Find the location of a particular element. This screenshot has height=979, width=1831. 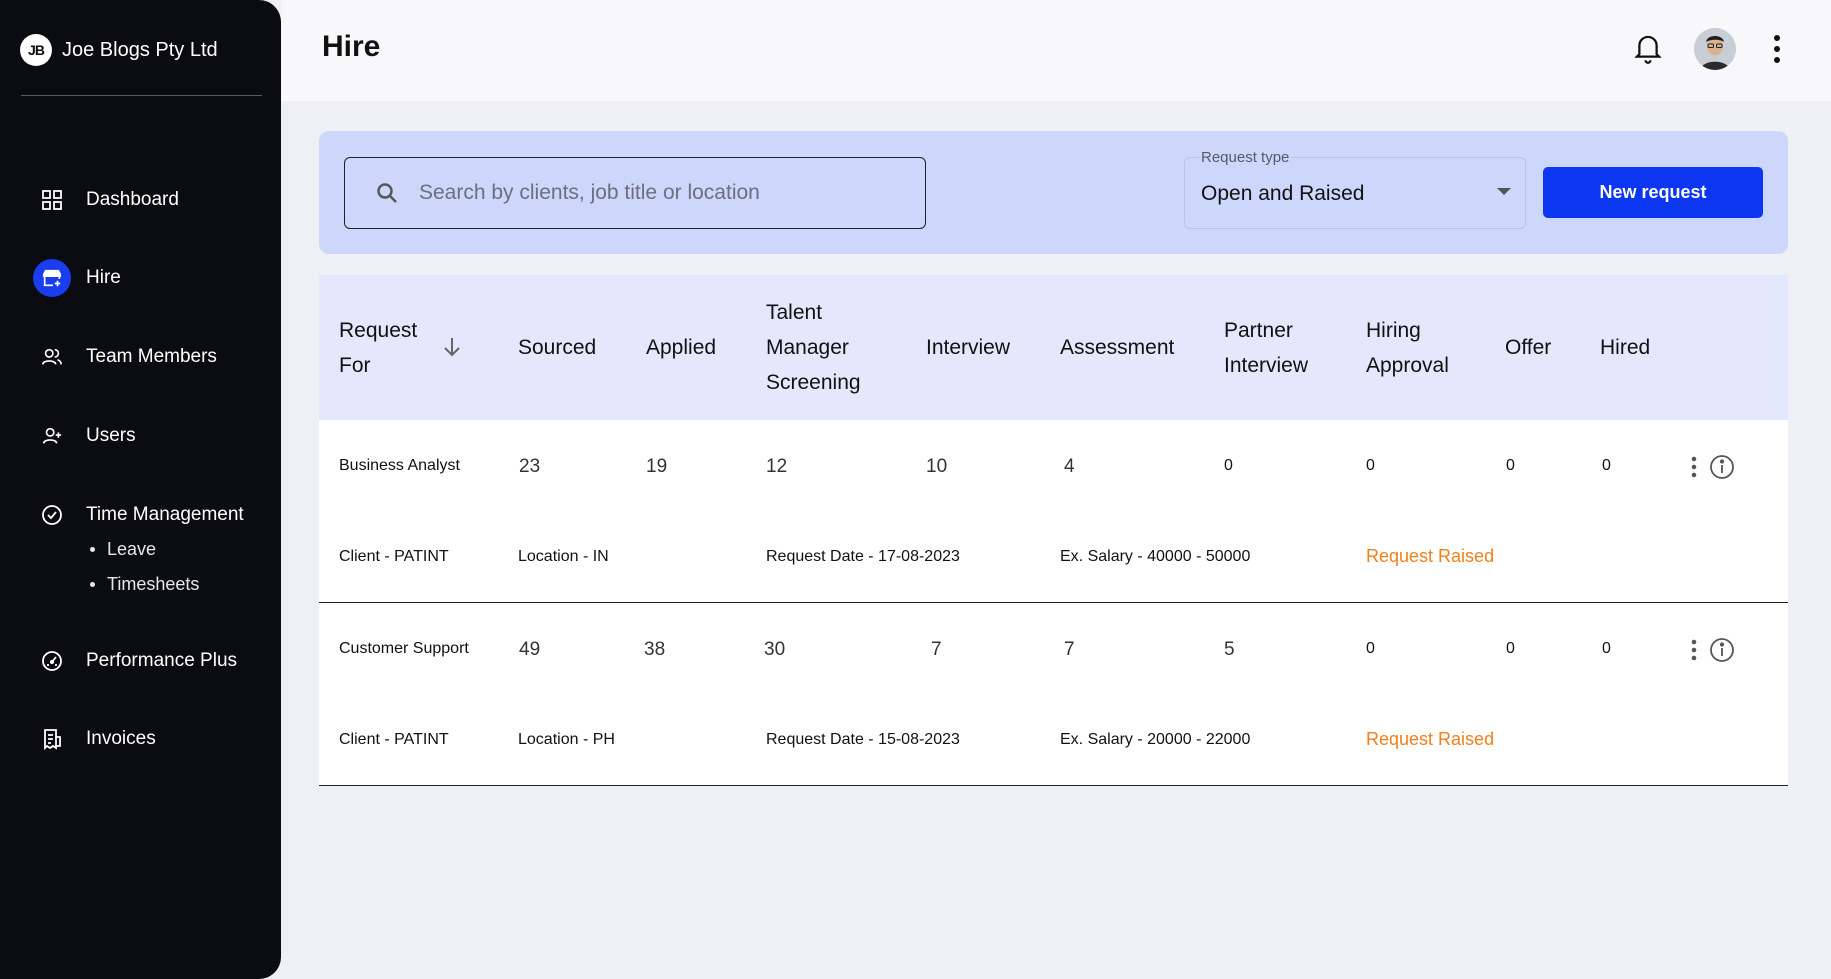

screening-cell: 30 is located at coordinates (775, 649).